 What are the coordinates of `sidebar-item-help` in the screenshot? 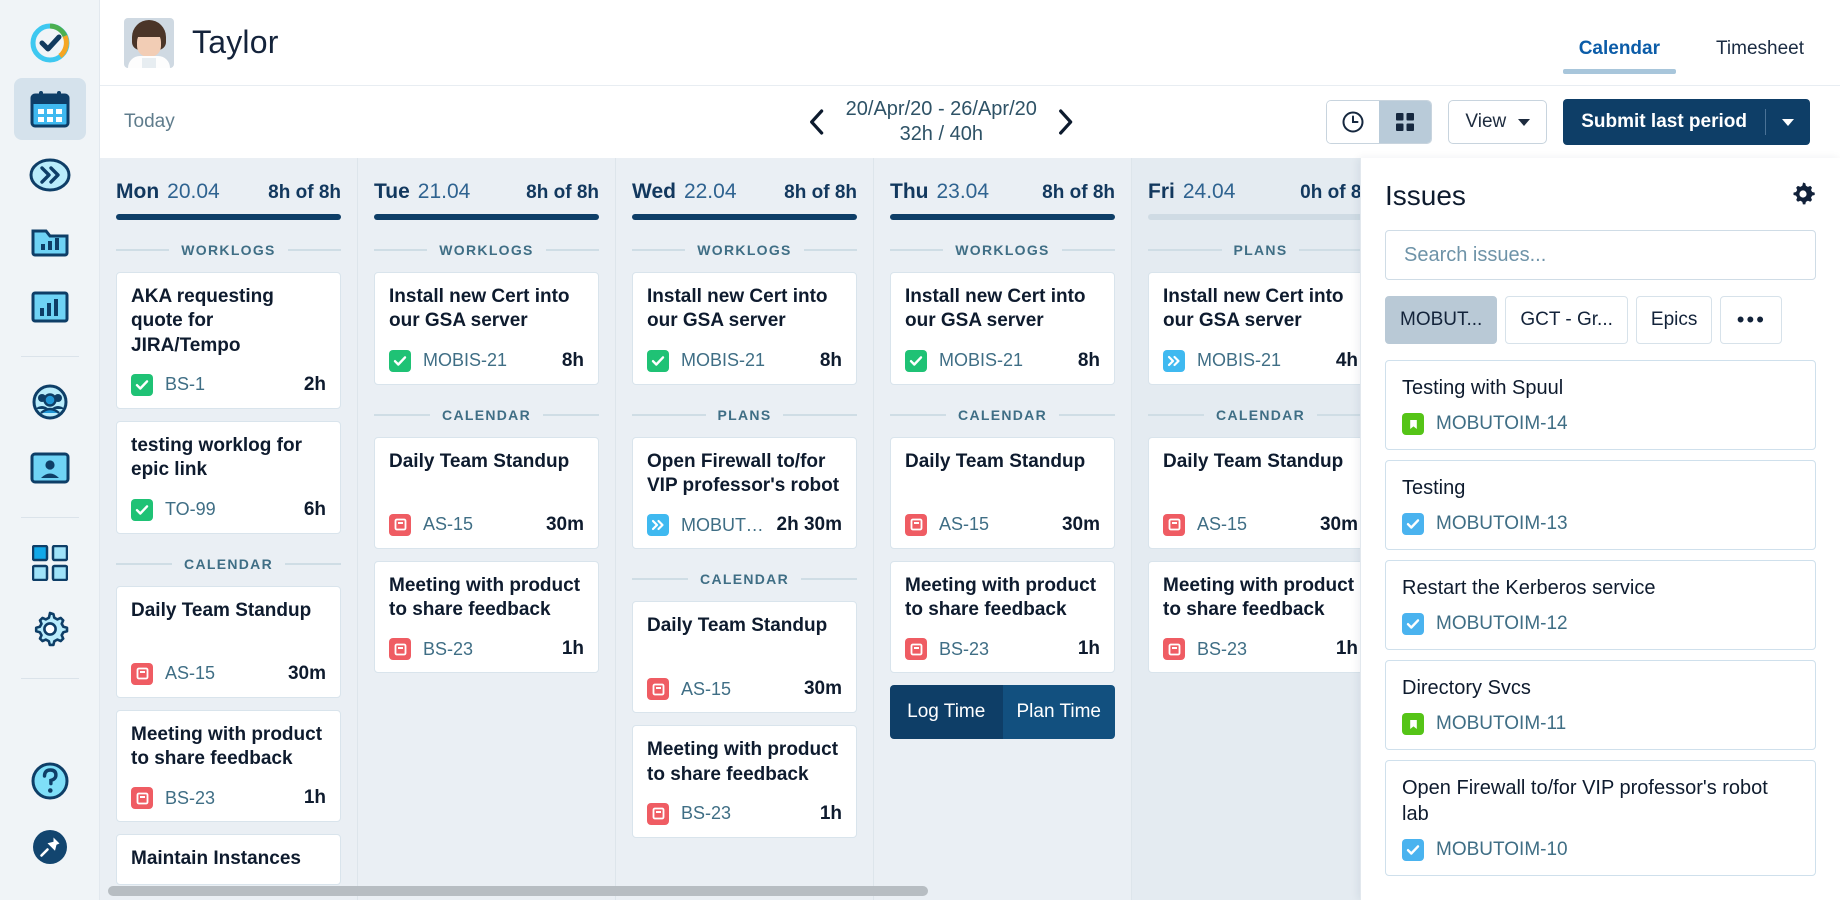 It's located at (50, 781).